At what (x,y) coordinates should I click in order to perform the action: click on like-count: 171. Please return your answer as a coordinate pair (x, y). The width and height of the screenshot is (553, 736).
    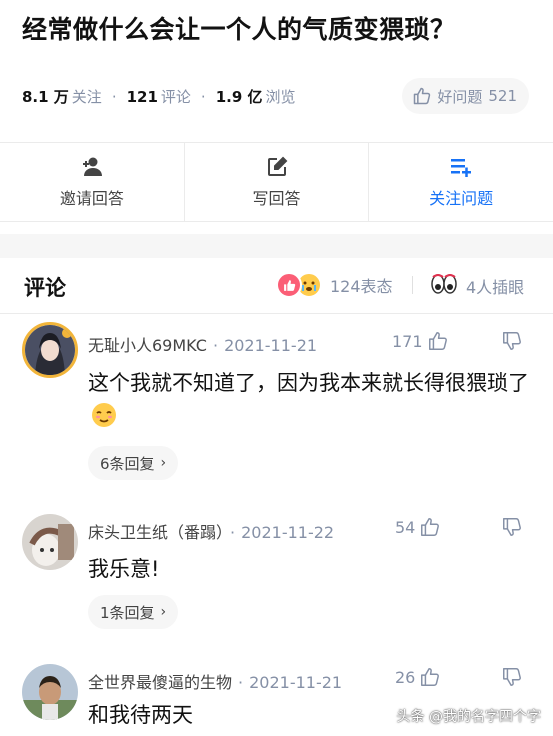
    Looking at the image, I should click on (407, 341).